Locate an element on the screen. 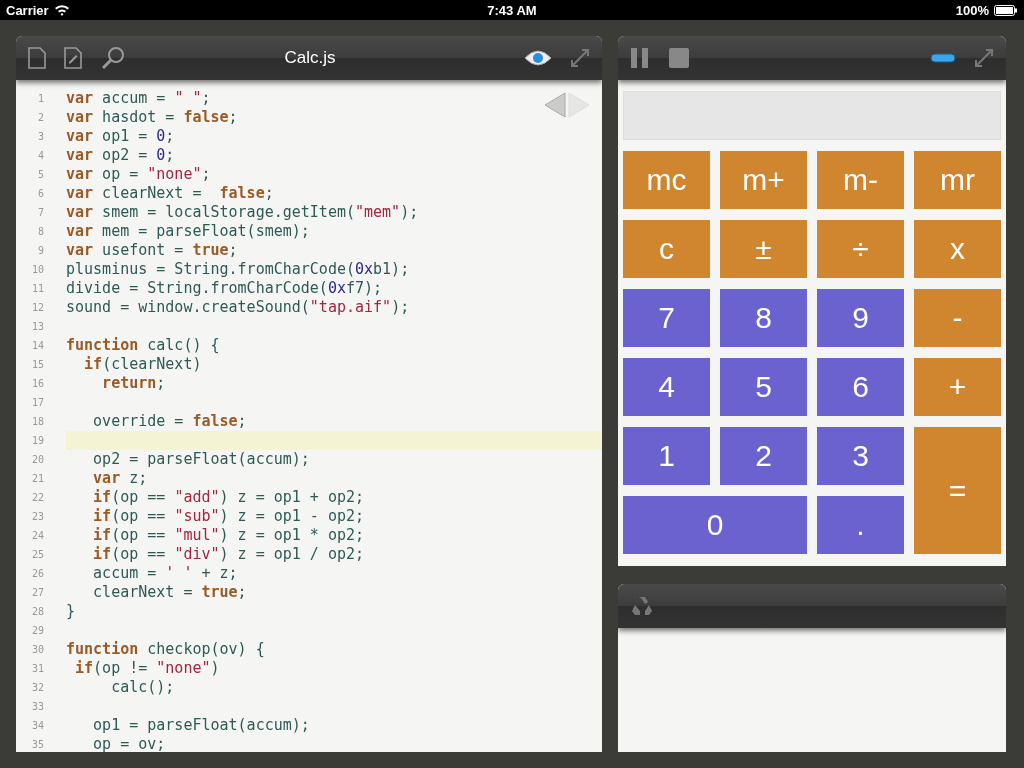 This screenshot has height=768, width=1024. calculator-key: m- is located at coordinates (860, 180).